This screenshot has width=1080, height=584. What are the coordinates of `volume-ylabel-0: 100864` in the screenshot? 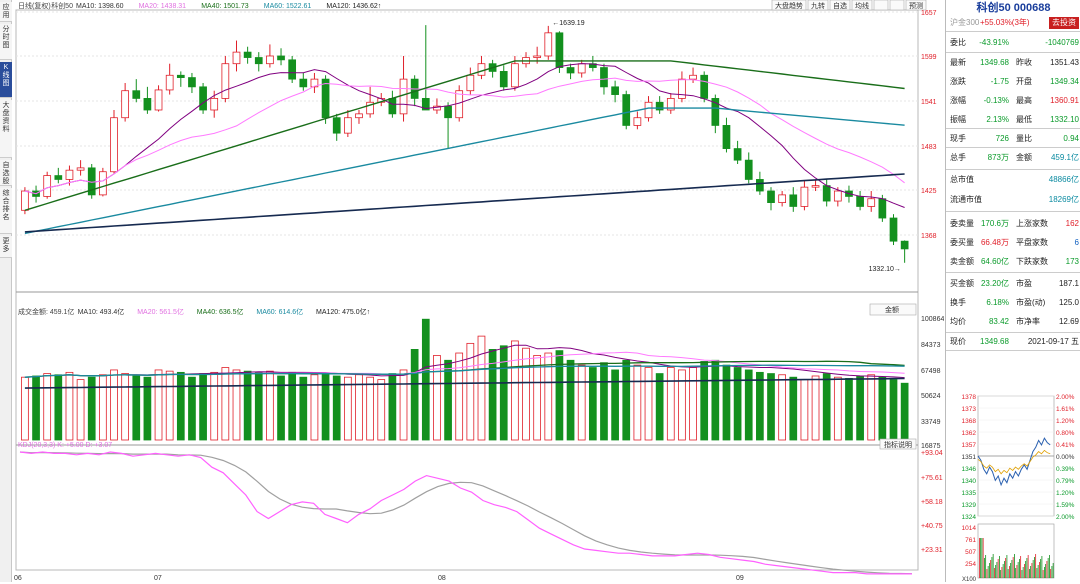 It's located at (932, 319).